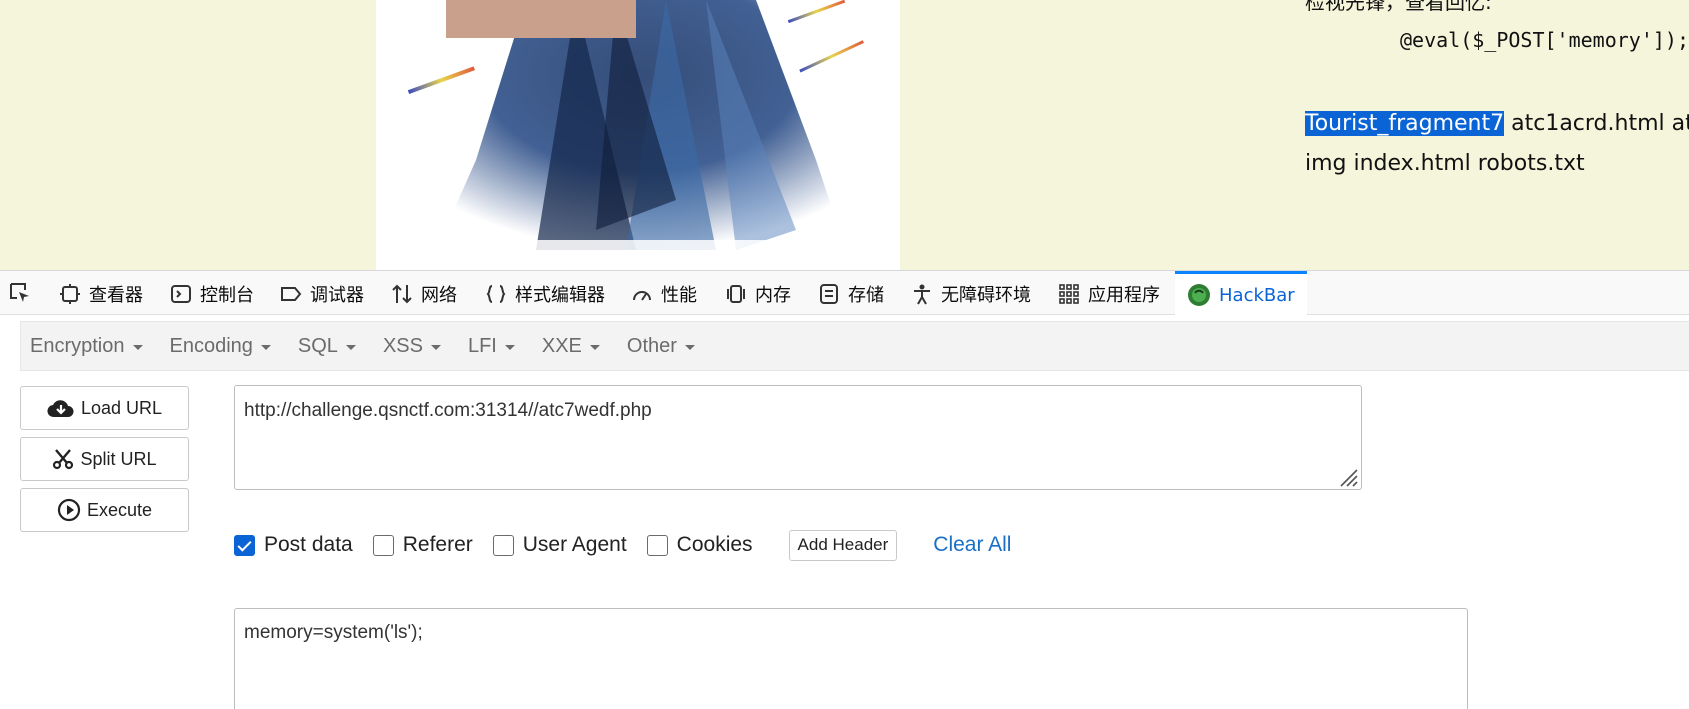 Image resolution: width=1689 pixels, height=709 pixels. Describe the element at coordinates (496, 293) in the screenshot. I see `style-editor-icon` at that location.